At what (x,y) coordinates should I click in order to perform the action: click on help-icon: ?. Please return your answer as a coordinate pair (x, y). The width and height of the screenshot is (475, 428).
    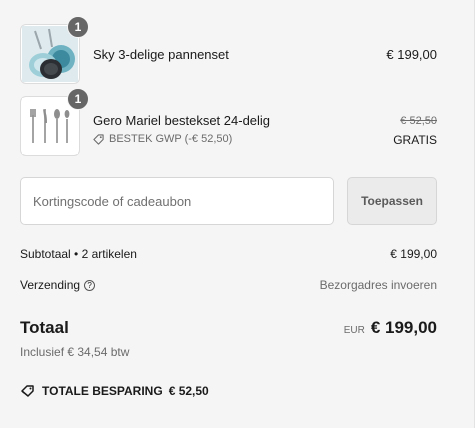
    Looking at the image, I should click on (90, 285).